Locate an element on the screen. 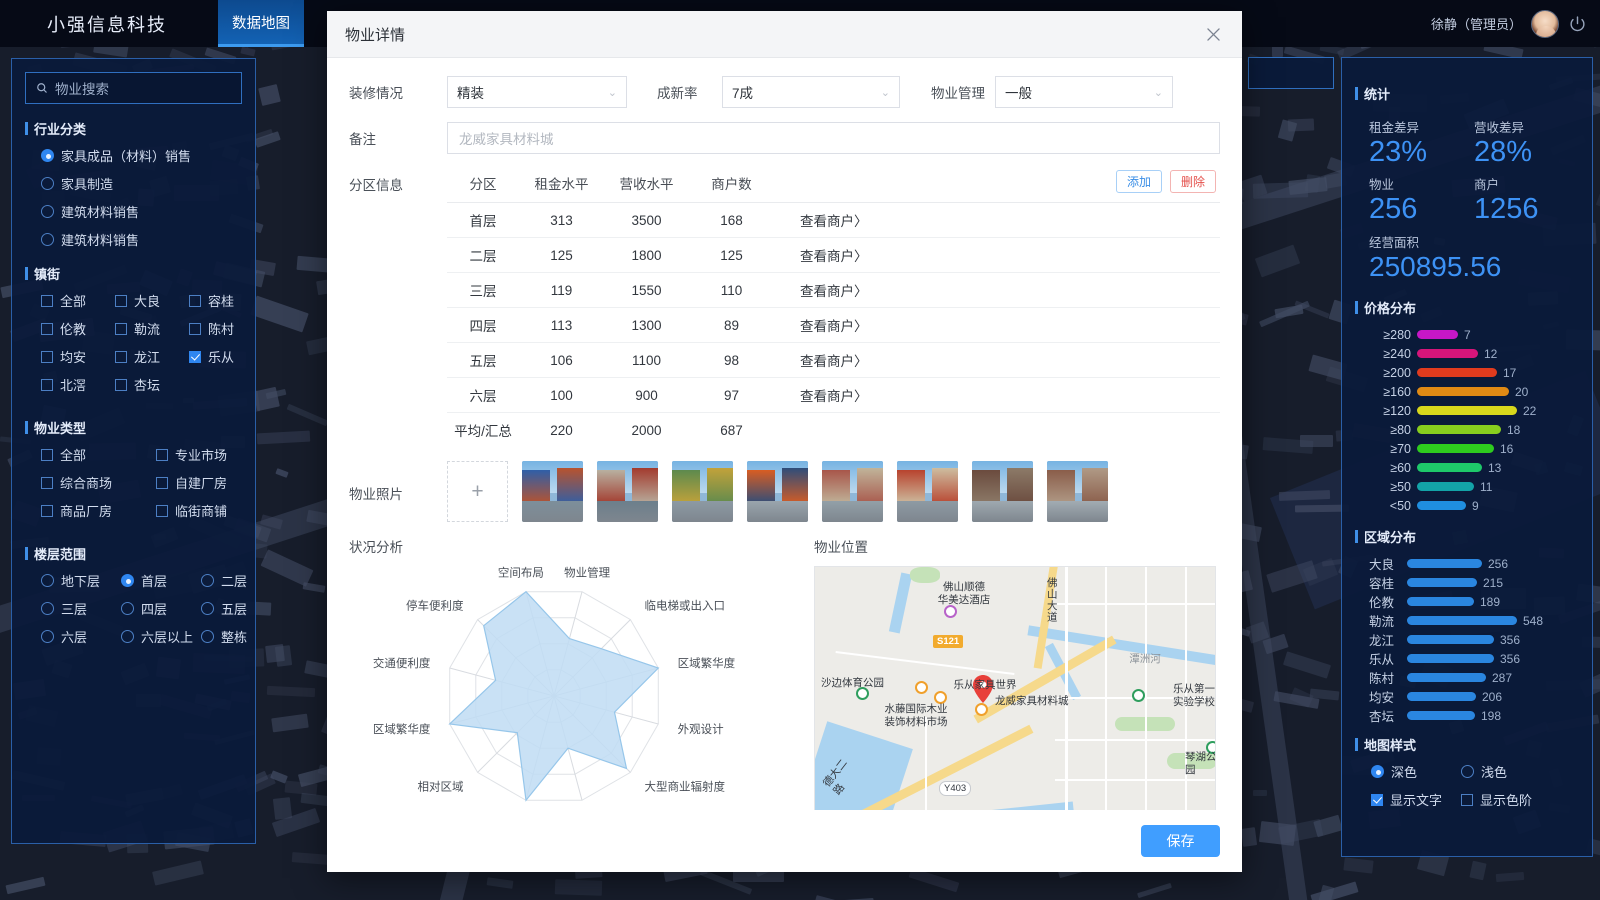 Image resolution: width=1600 pixels, height=900 pixels. filter-option-2-5: 临街商铺 is located at coordinates (213, 510).